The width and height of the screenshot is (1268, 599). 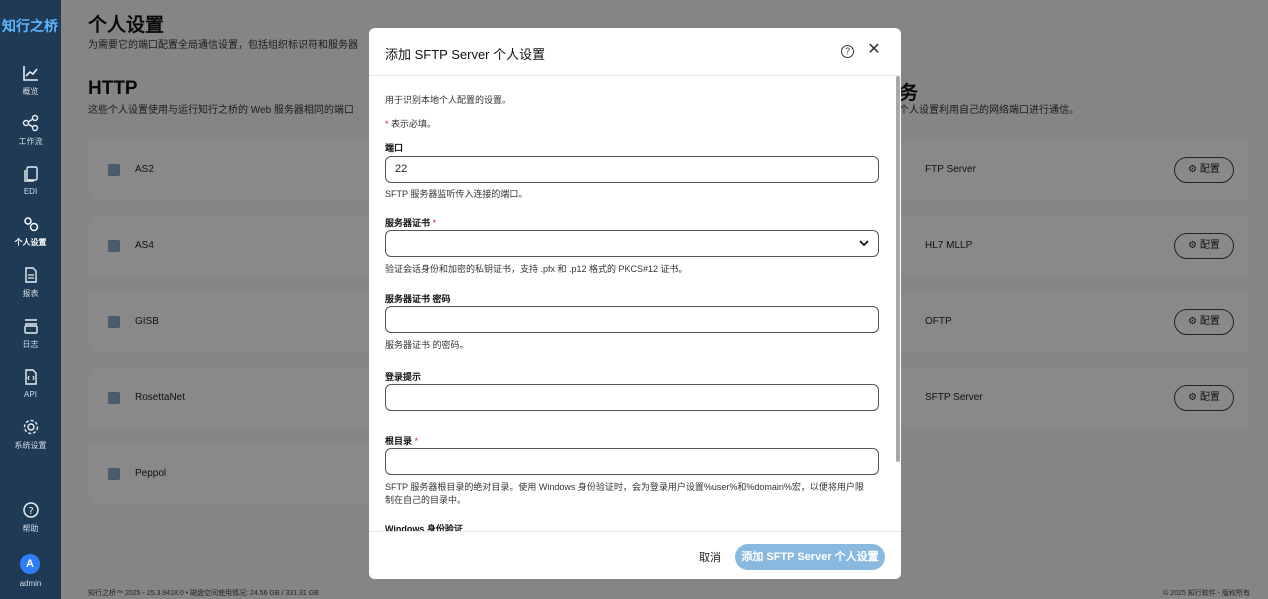 I want to click on port-input: 22, so click(x=632, y=169).